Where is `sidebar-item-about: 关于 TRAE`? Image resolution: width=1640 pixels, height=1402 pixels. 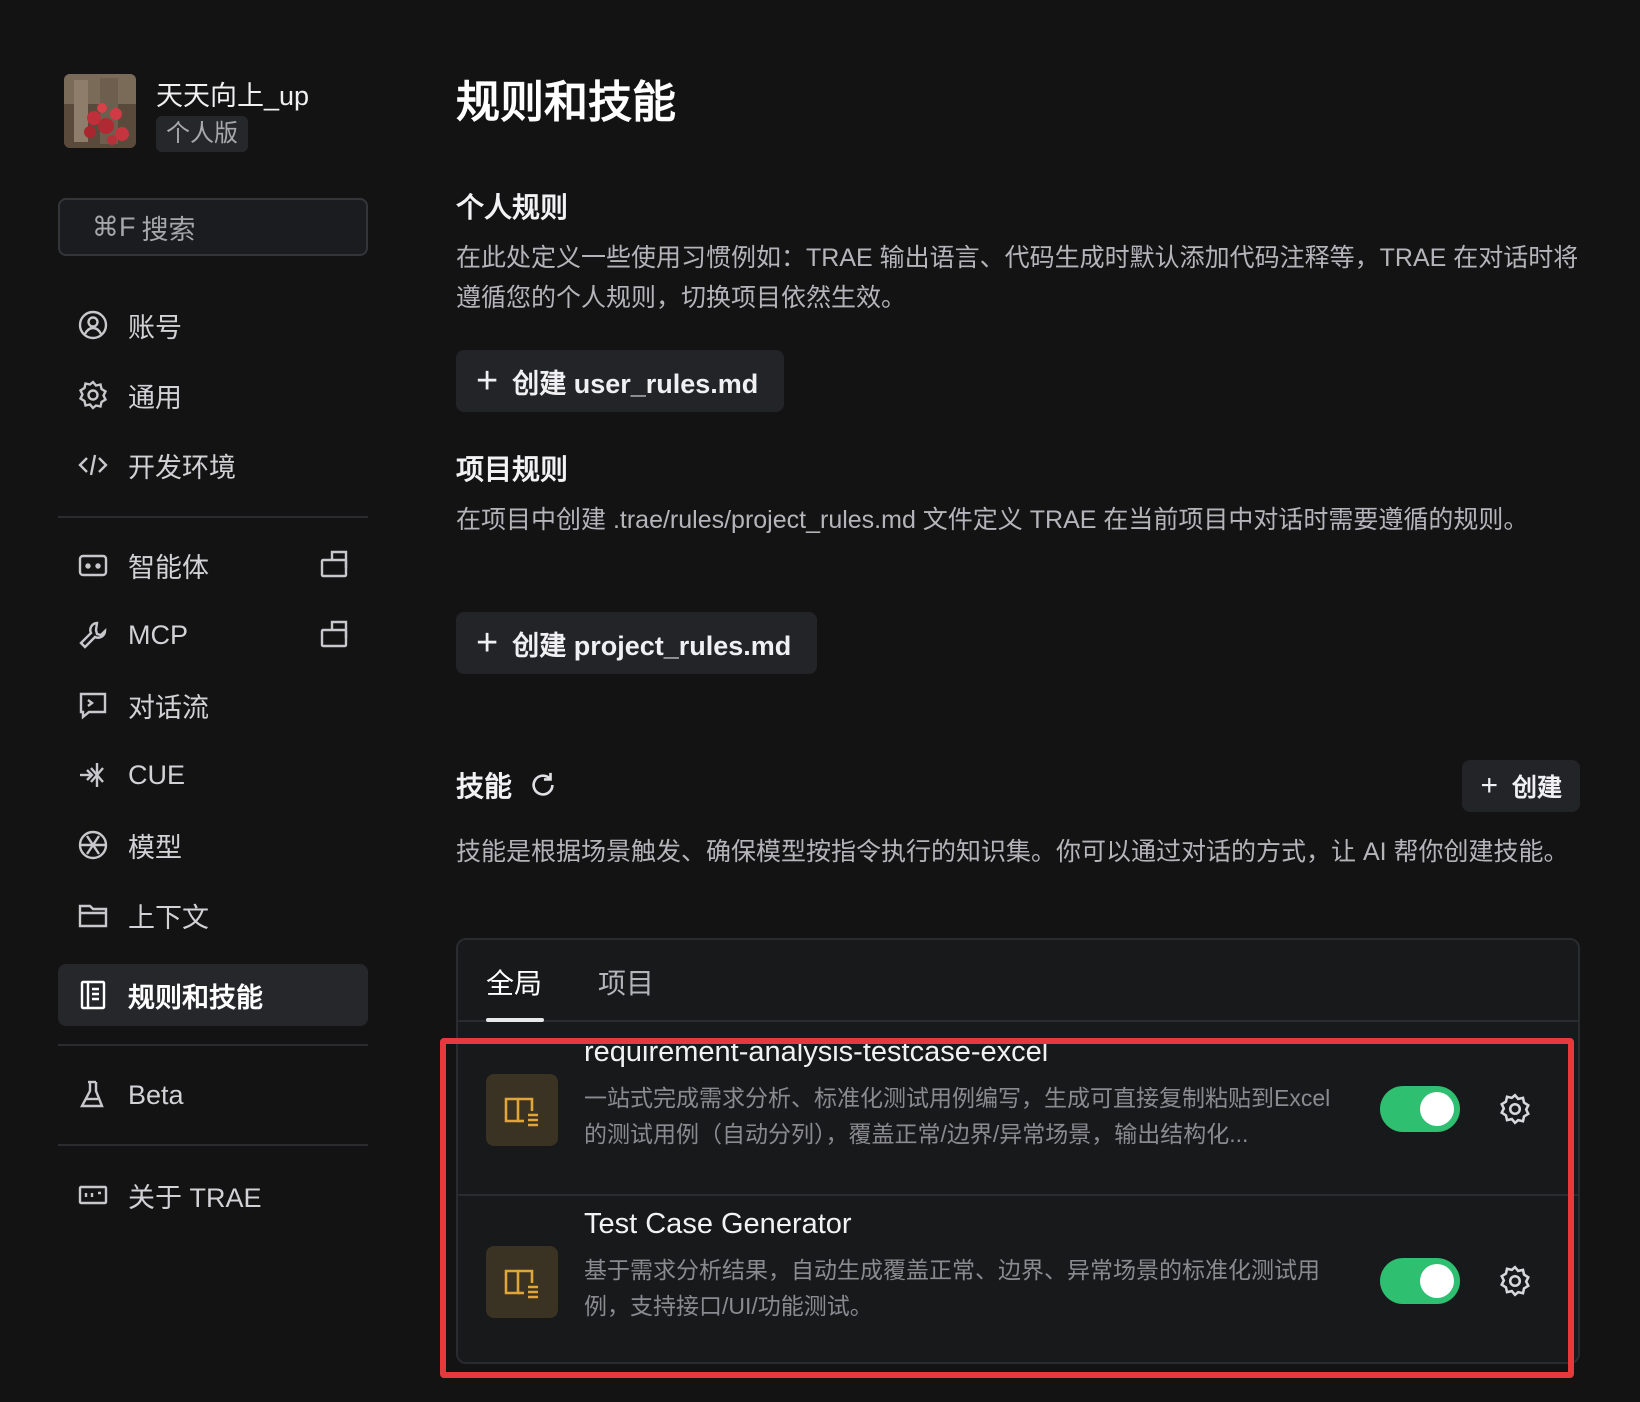 sidebar-item-about: 关于 TRAE is located at coordinates (213, 1195).